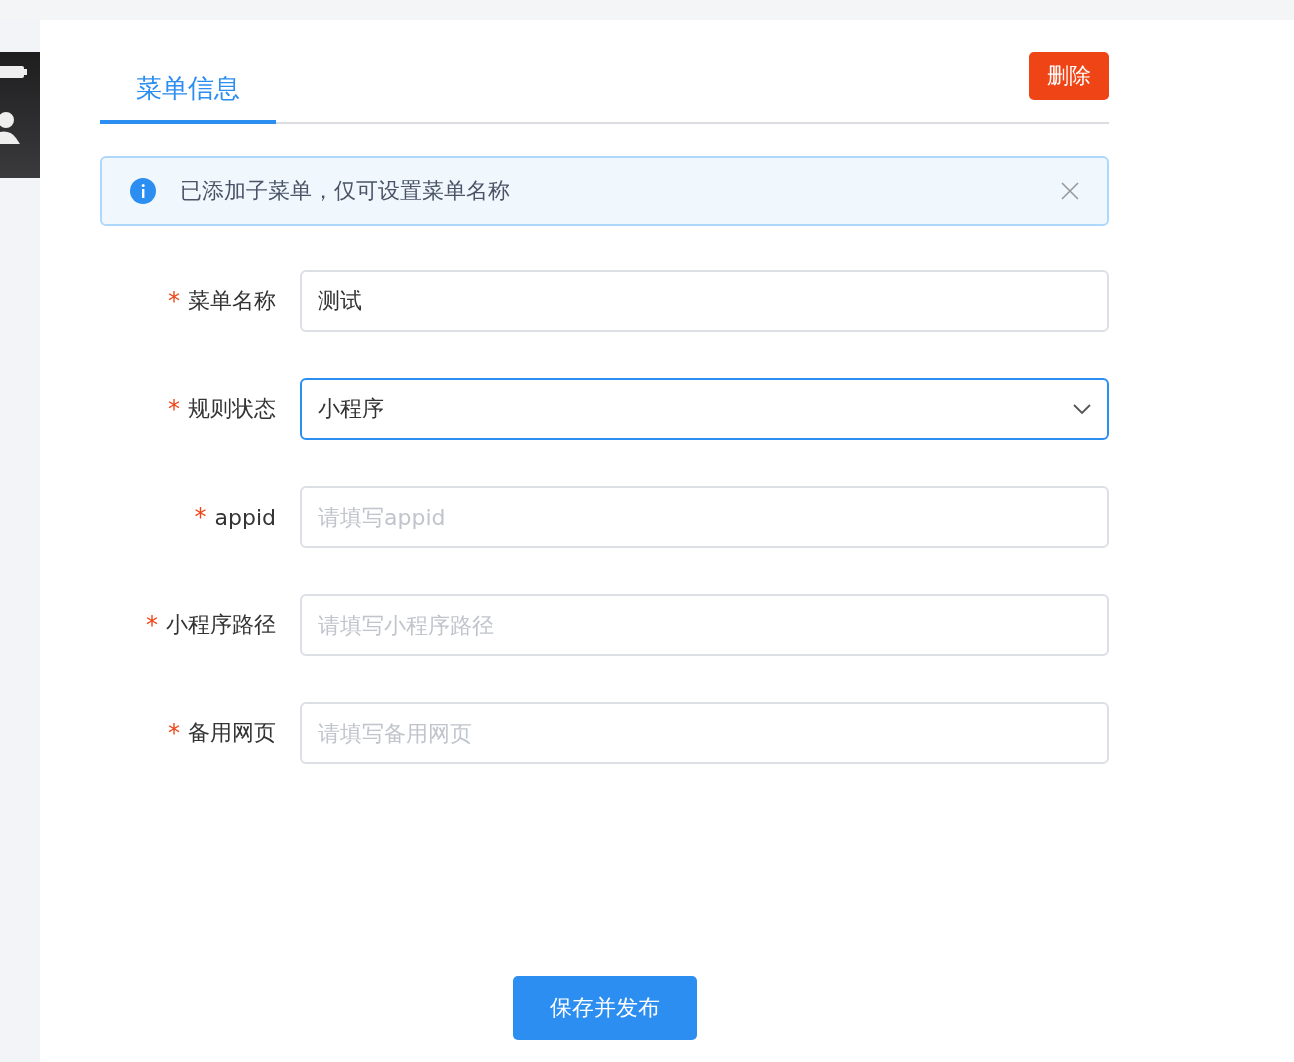 This screenshot has height=1062, width=1294. Describe the element at coordinates (232, 733) in the screenshot. I see `field-label: 备用网页` at that location.